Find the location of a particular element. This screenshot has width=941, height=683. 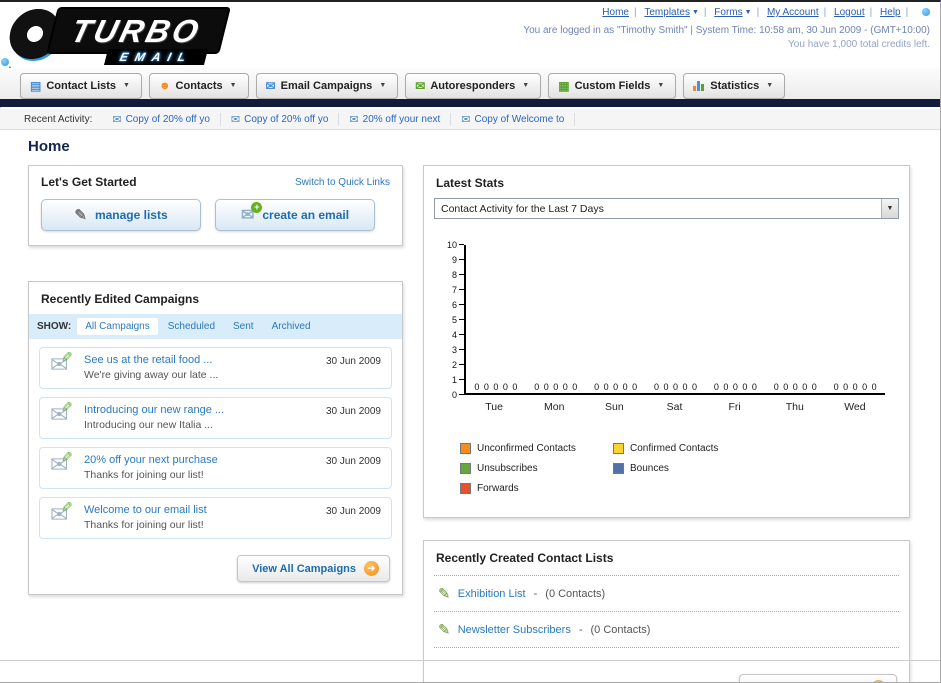

nav-tab-label: Contacts is located at coordinates (199, 85).